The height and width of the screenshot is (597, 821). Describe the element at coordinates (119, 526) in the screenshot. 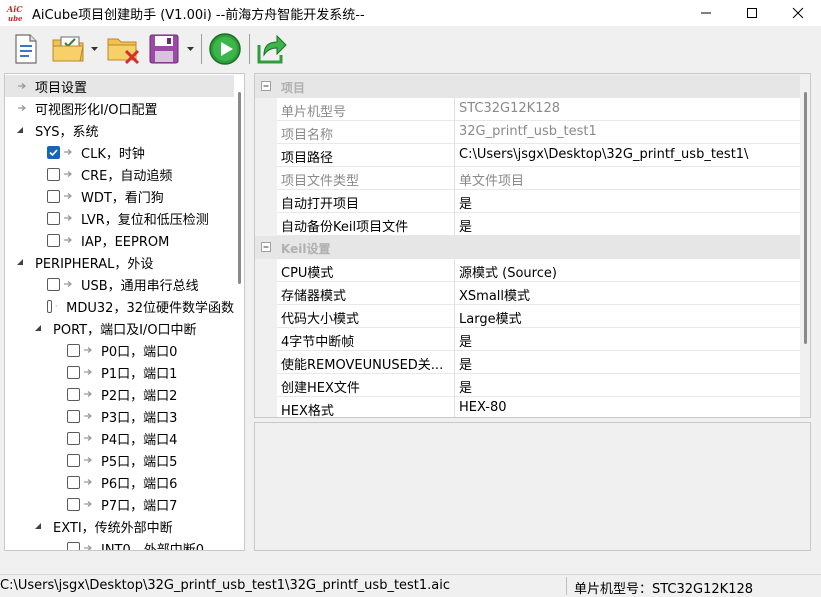

I see `tree-item: EXTI，传统外部中断` at that location.